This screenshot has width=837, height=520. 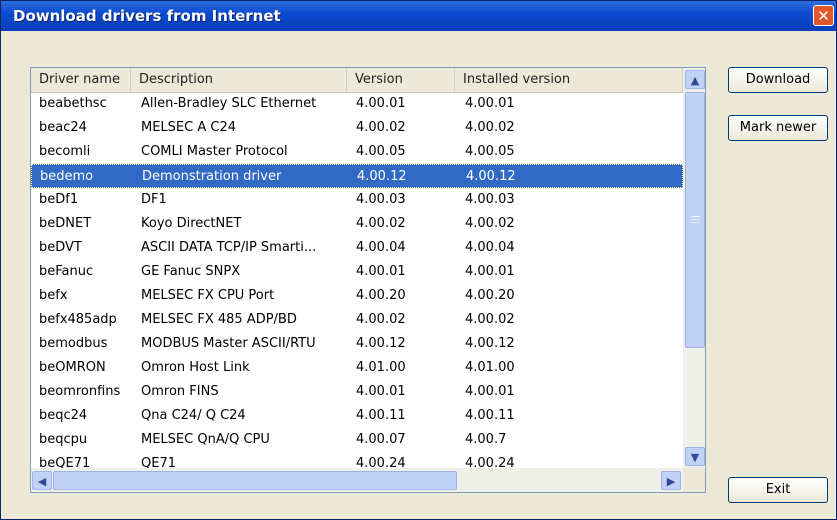 I want to click on title-bar: Download drivers from Internet ✕, so click(x=418, y=16).